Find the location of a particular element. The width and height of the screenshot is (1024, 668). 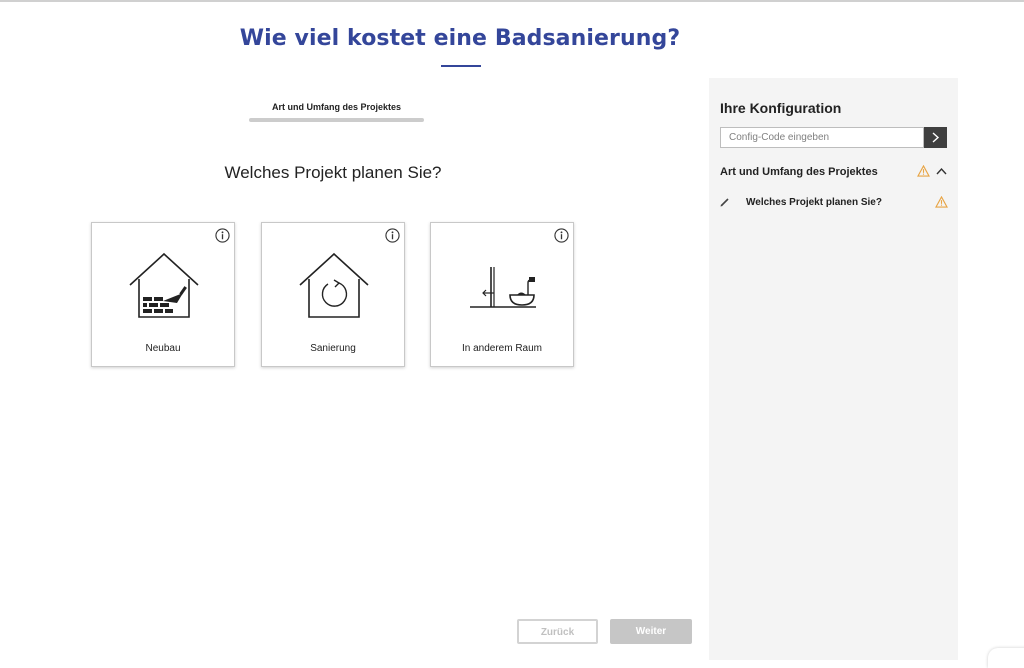

option-card-in-anderem-raum: In anderem Raum is located at coordinates (502, 294).